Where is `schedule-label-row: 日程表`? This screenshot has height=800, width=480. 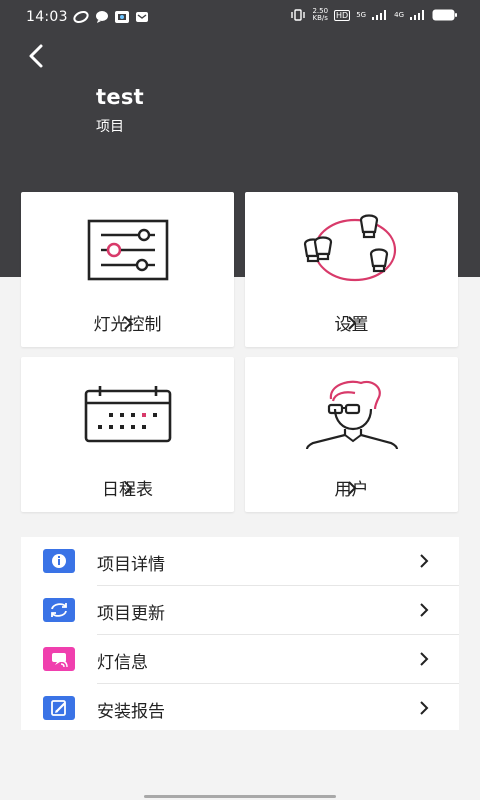
schedule-label-row: 日程表 is located at coordinates (127, 487).